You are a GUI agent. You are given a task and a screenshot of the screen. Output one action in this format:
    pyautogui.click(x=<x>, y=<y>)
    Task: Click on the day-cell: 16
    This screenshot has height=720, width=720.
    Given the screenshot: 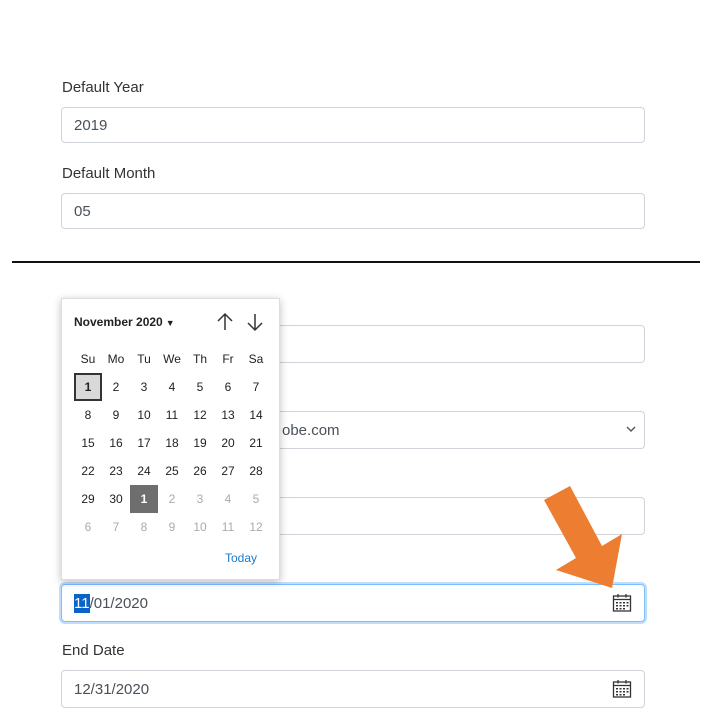 What is the action you would take?
    pyautogui.click(x=116, y=443)
    